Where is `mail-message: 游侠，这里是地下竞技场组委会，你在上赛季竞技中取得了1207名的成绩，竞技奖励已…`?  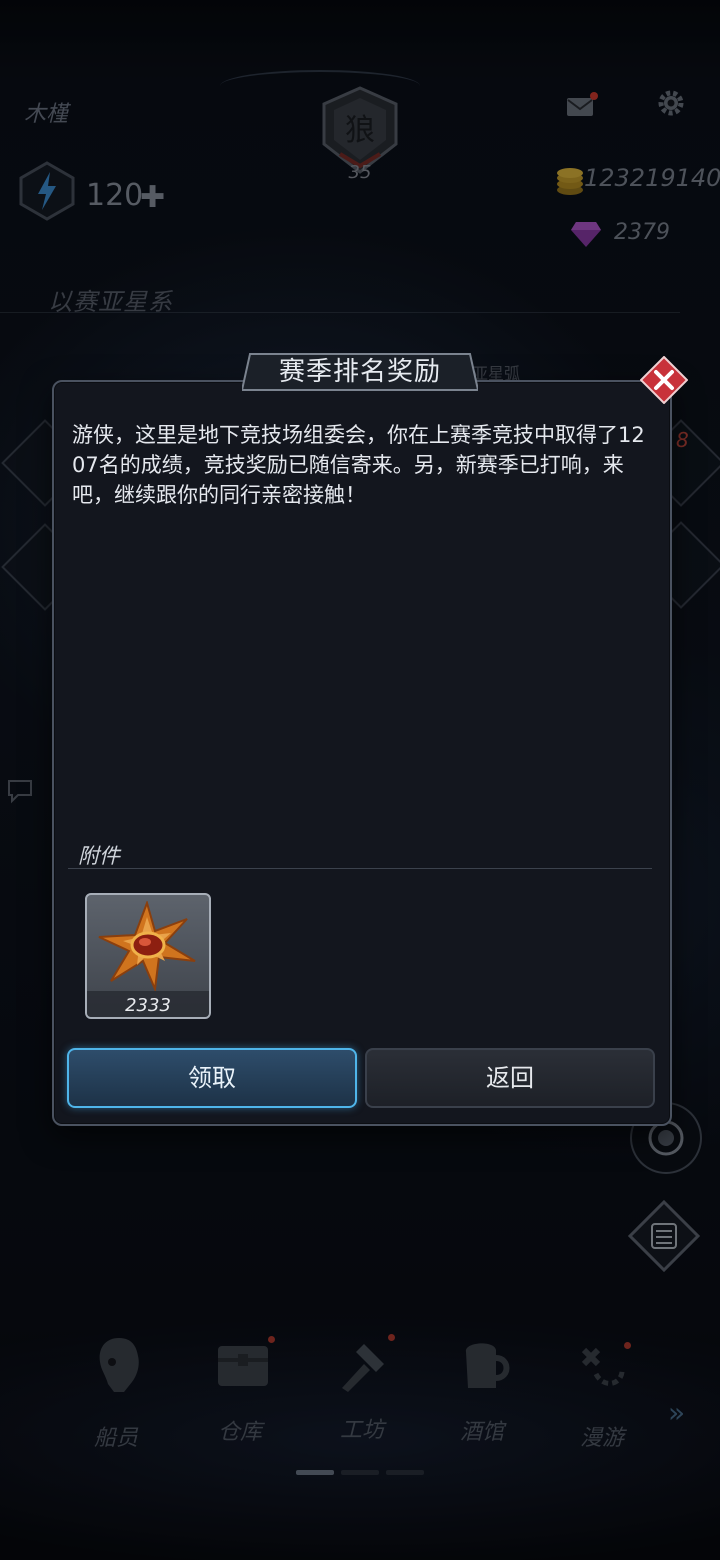 mail-message: 游侠，这里是地下竞技场组委会，你在上赛季竞技中取得了1207名的成绩，竞技奖励已… is located at coordinates (358, 465).